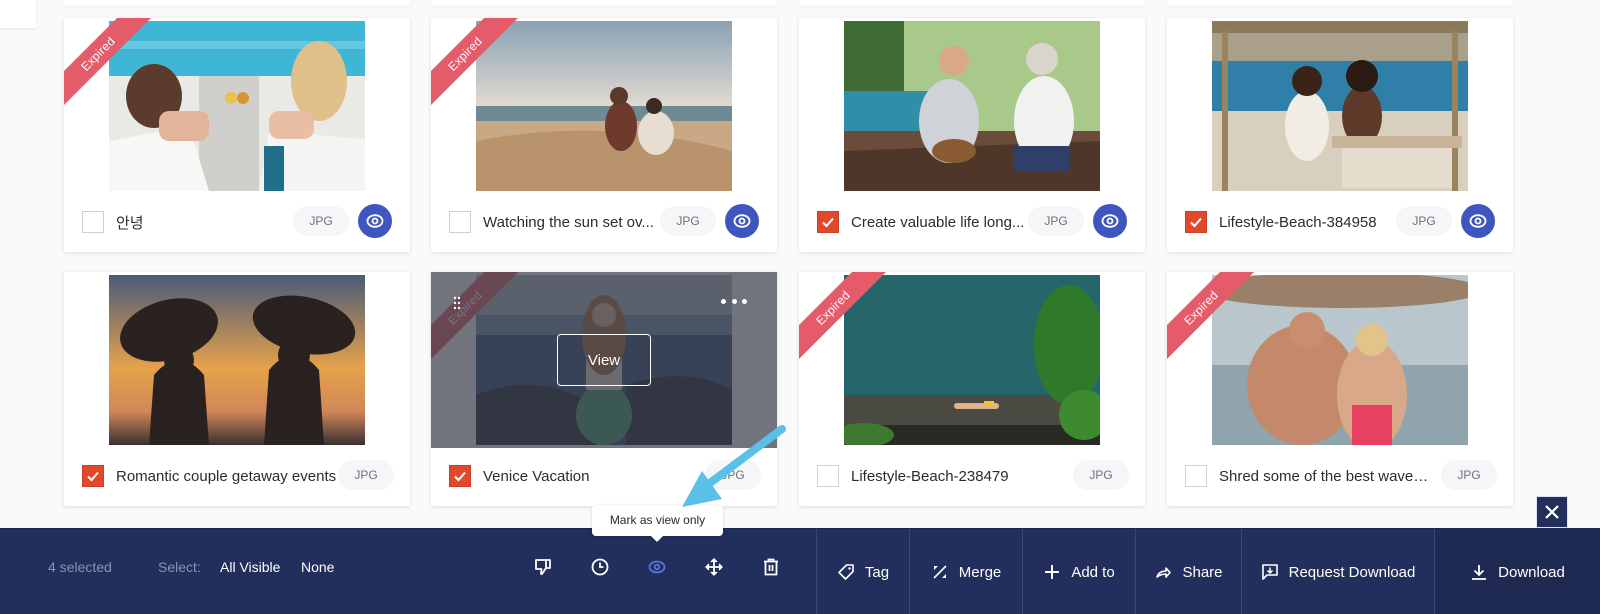  I want to click on download-icon, so click(1479, 572).